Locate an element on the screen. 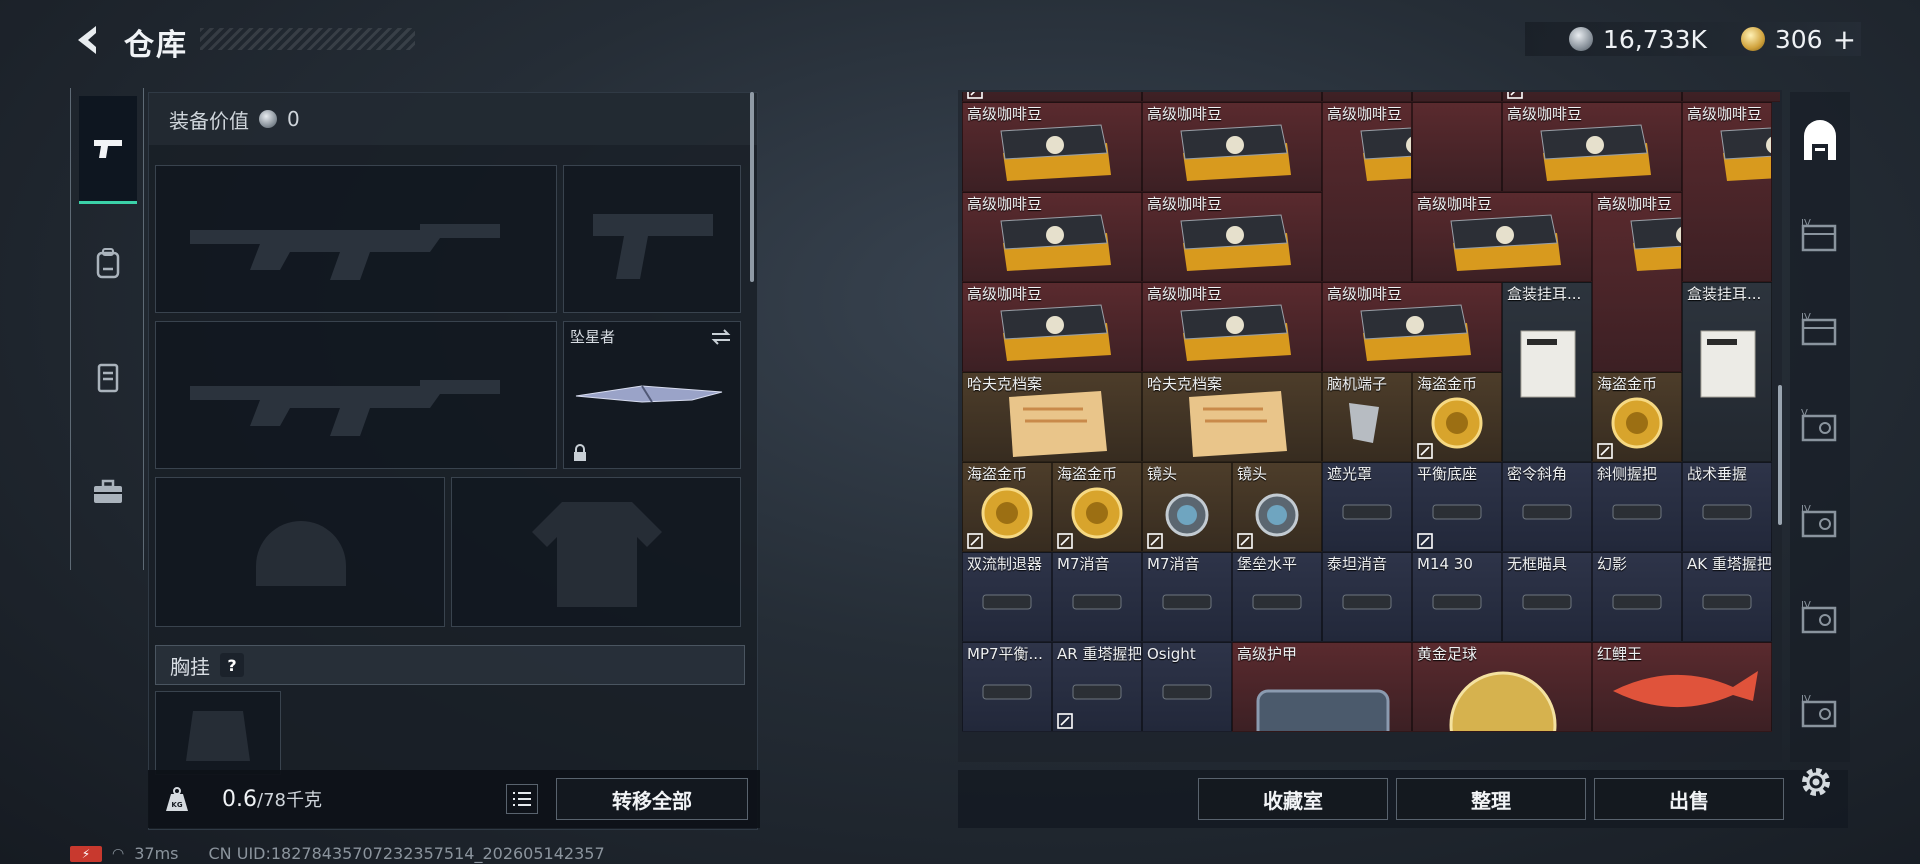  inventory-item: M14 30 is located at coordinates (1457, 597).